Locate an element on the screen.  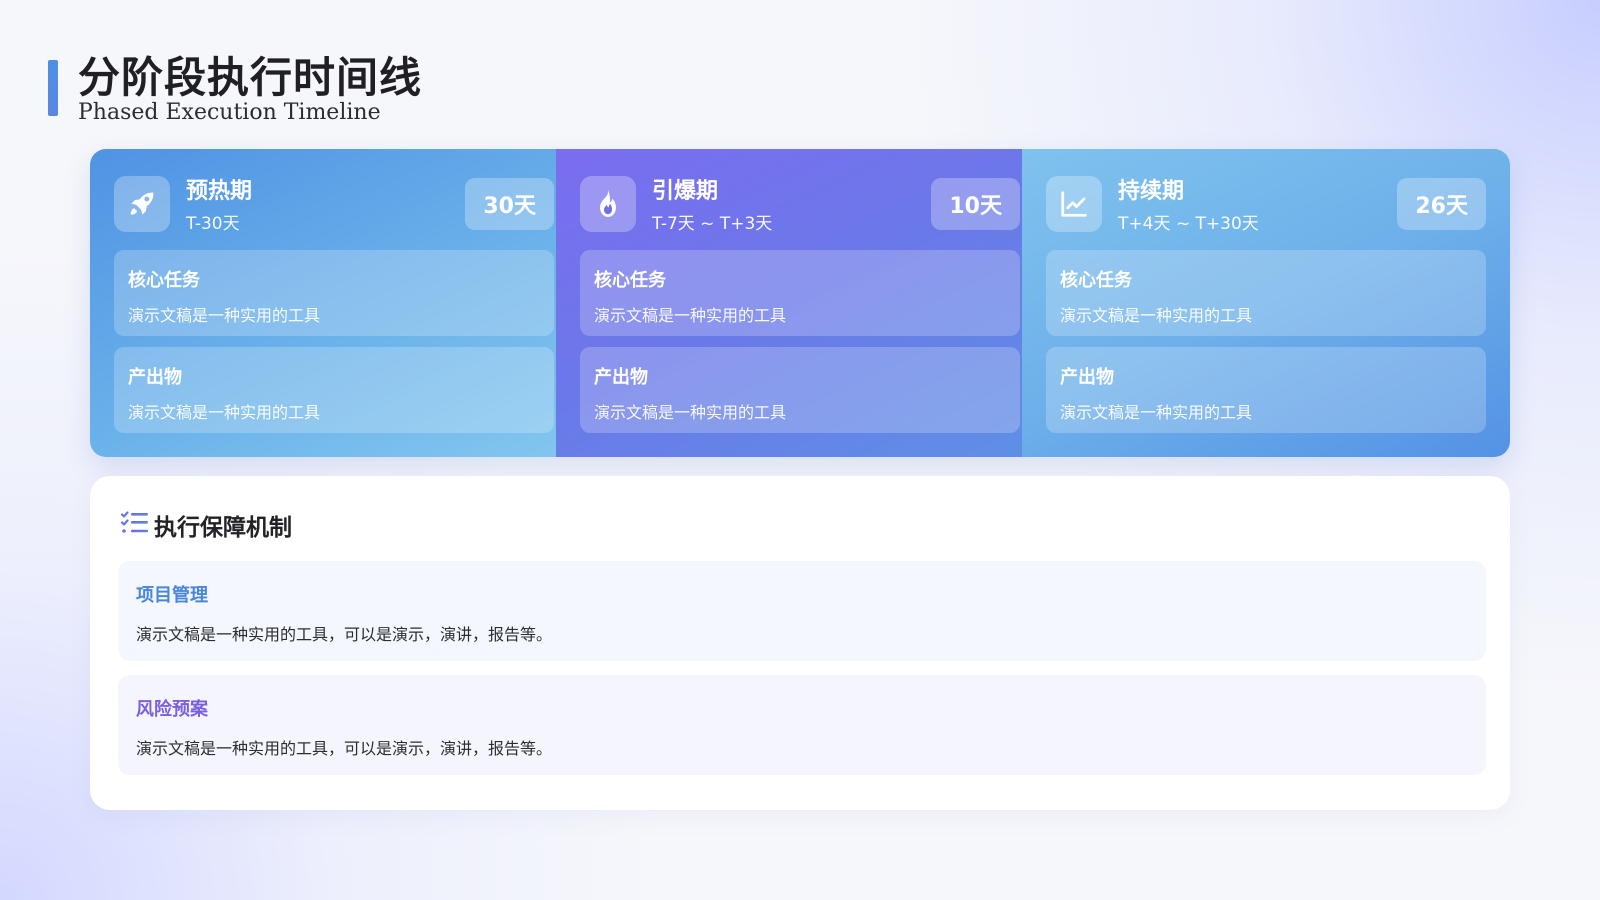
phase-range: T-7天 ~ T+3天 is located at coordinates (712, 224).